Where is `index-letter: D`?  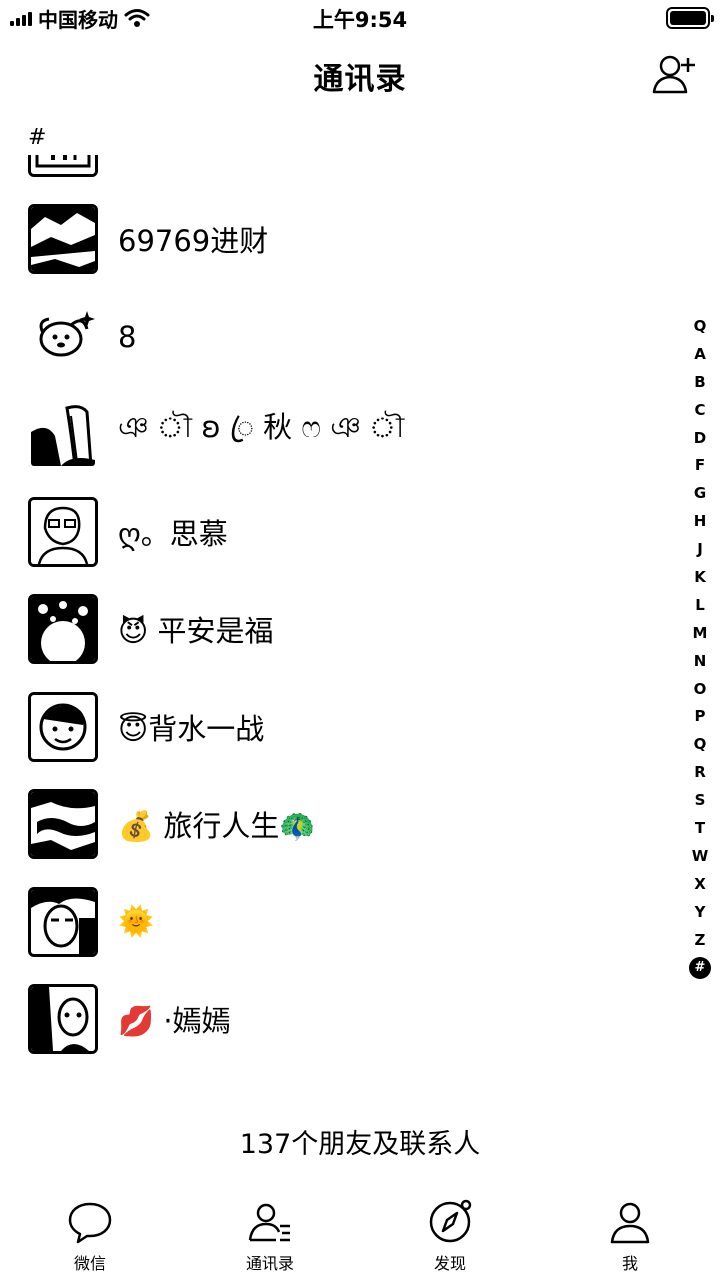
index-letter: D is located at coordinates (700, 439).